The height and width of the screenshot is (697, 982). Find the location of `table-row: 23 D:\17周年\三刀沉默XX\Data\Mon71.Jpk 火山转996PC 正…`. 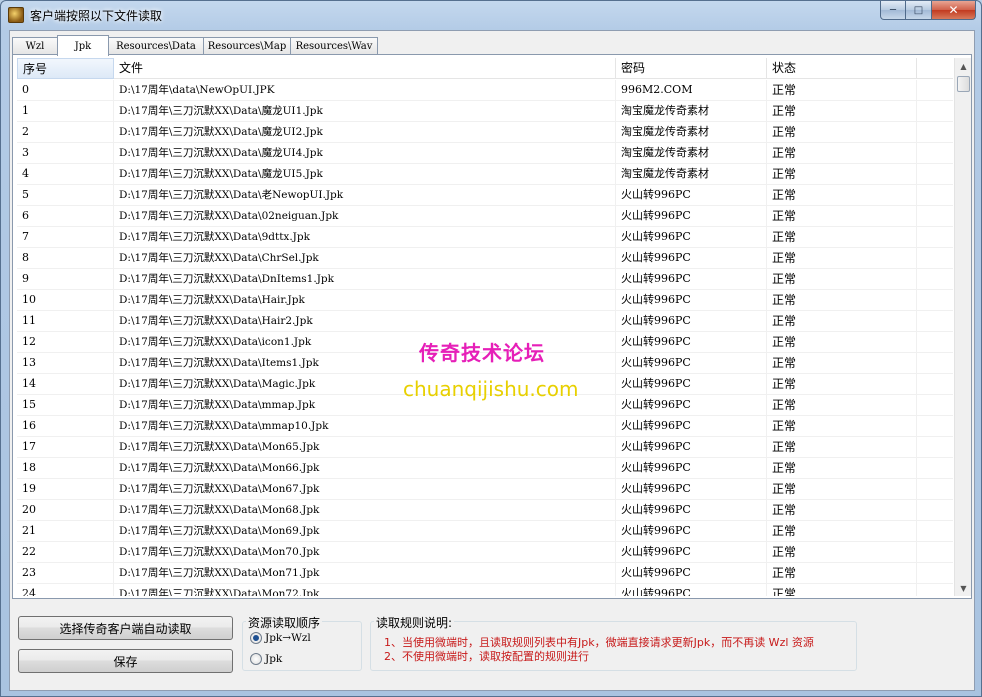

table-row: 23 D:\17周年\三刀沉默XX\Data\Mon71.Jpk 火山转996PC 正… is located at coordinates (485, 573).